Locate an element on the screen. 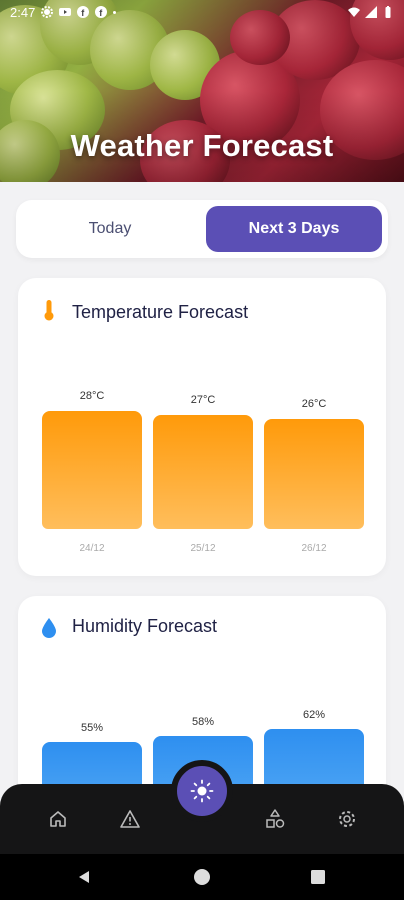 This screenshot has width=404, height=900. weather-fab-button is located at coordinates (202, 791).